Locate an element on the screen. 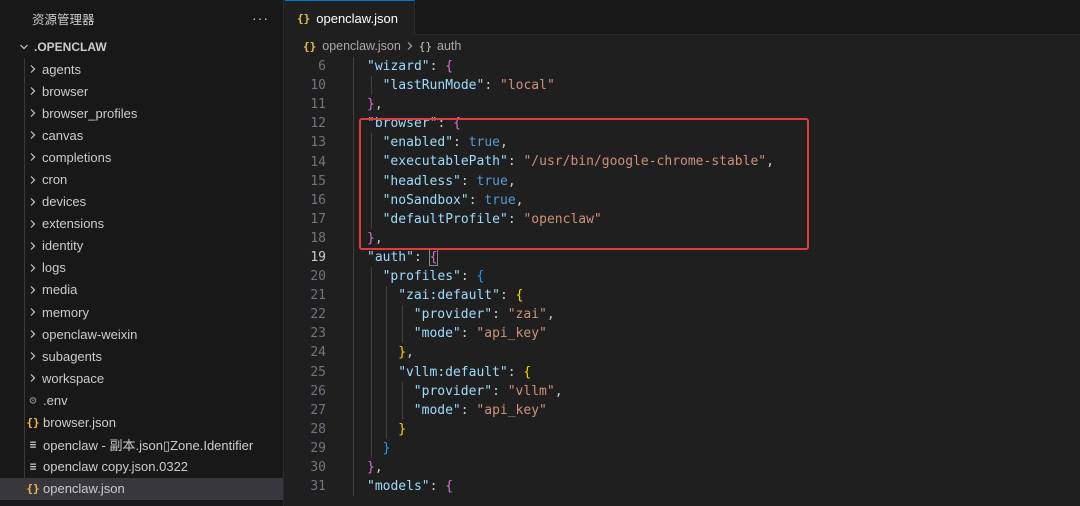 The height and width of the screenshot is (506, 1080). more-actions-icon: ··· is located at coordinates (260, 18).